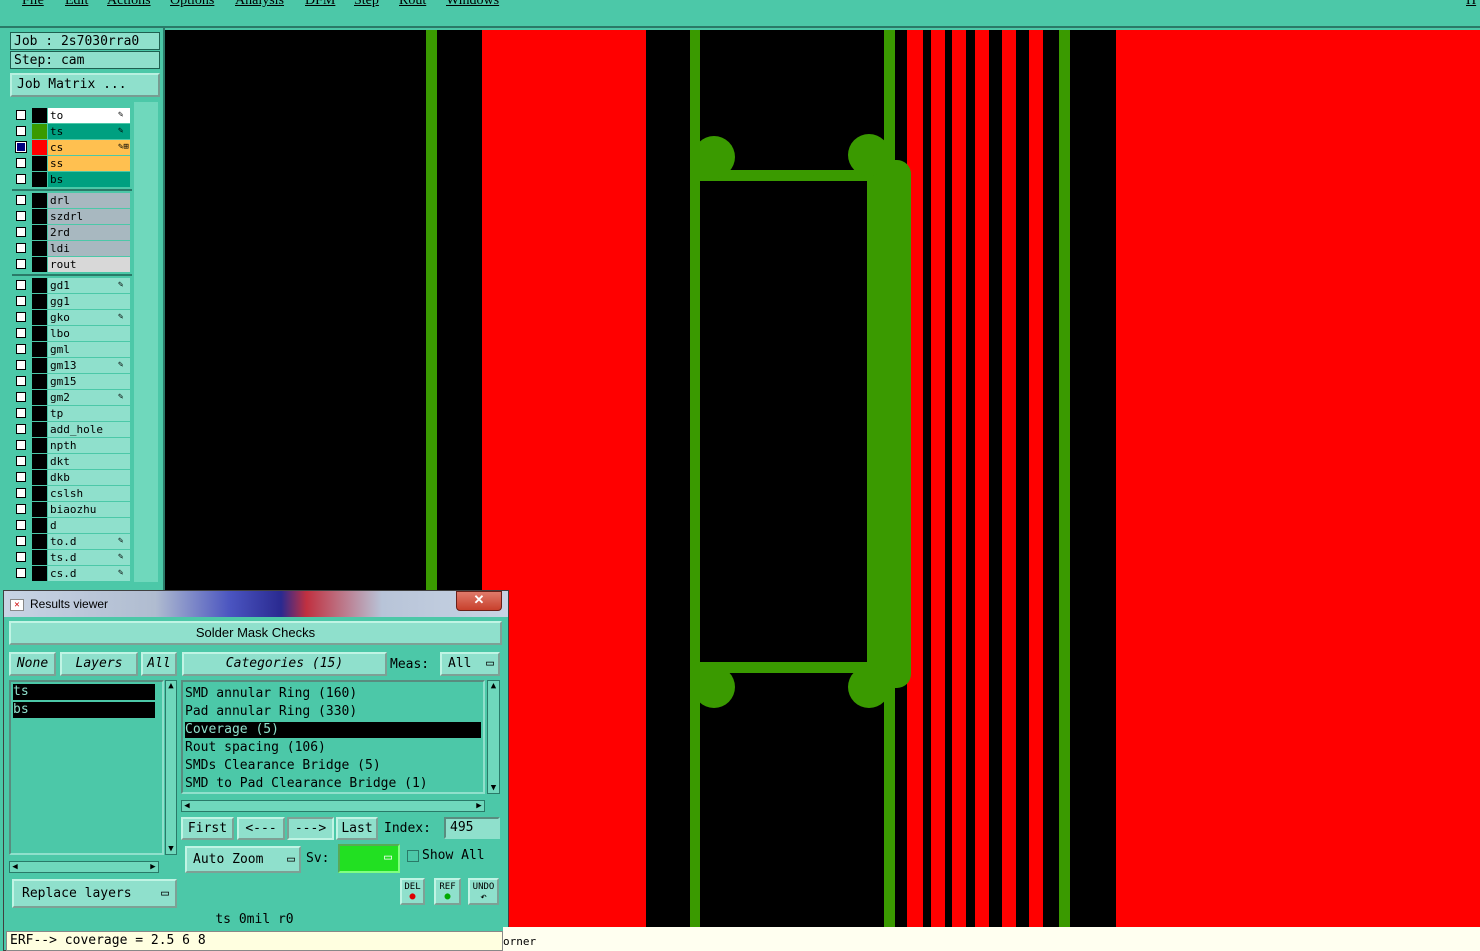 The width and height of the screenshot is (1480, 951). I want to click on ref-button: REF ●, so click(447, 891).